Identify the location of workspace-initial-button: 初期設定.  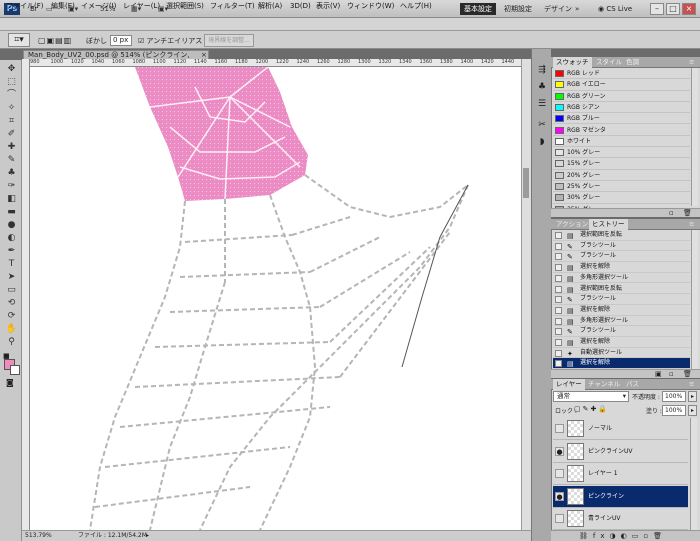
(518, 9).